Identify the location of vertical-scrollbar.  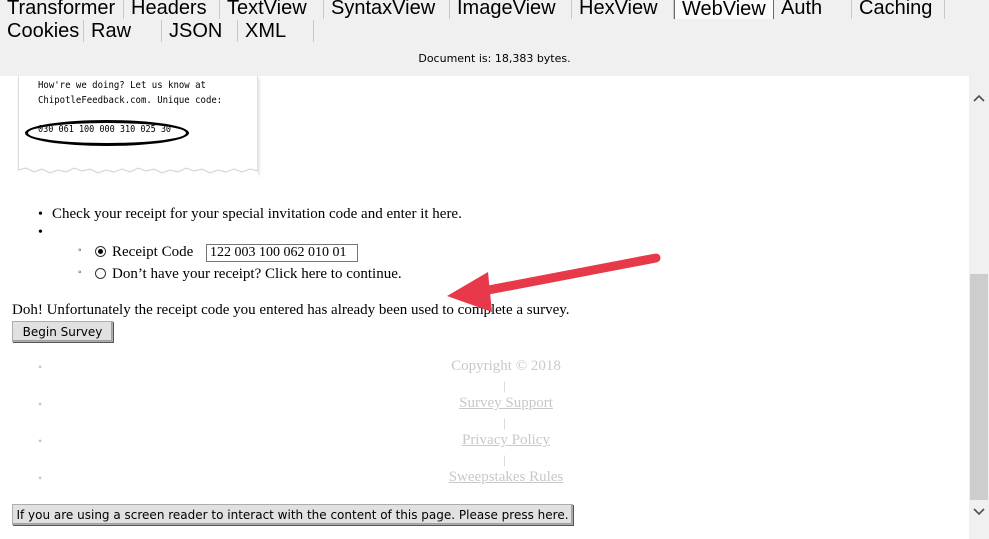
(979, 307).